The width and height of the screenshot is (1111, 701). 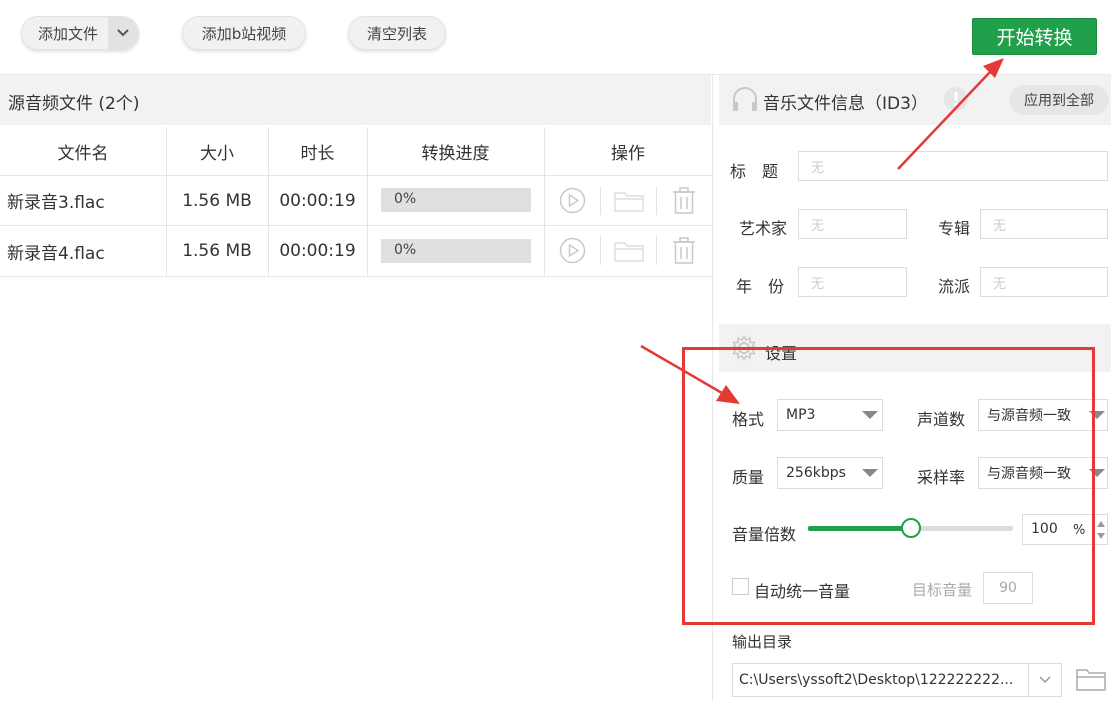 I want to click on start-convert-button: 开始转换, so click(x=1034, y=36).